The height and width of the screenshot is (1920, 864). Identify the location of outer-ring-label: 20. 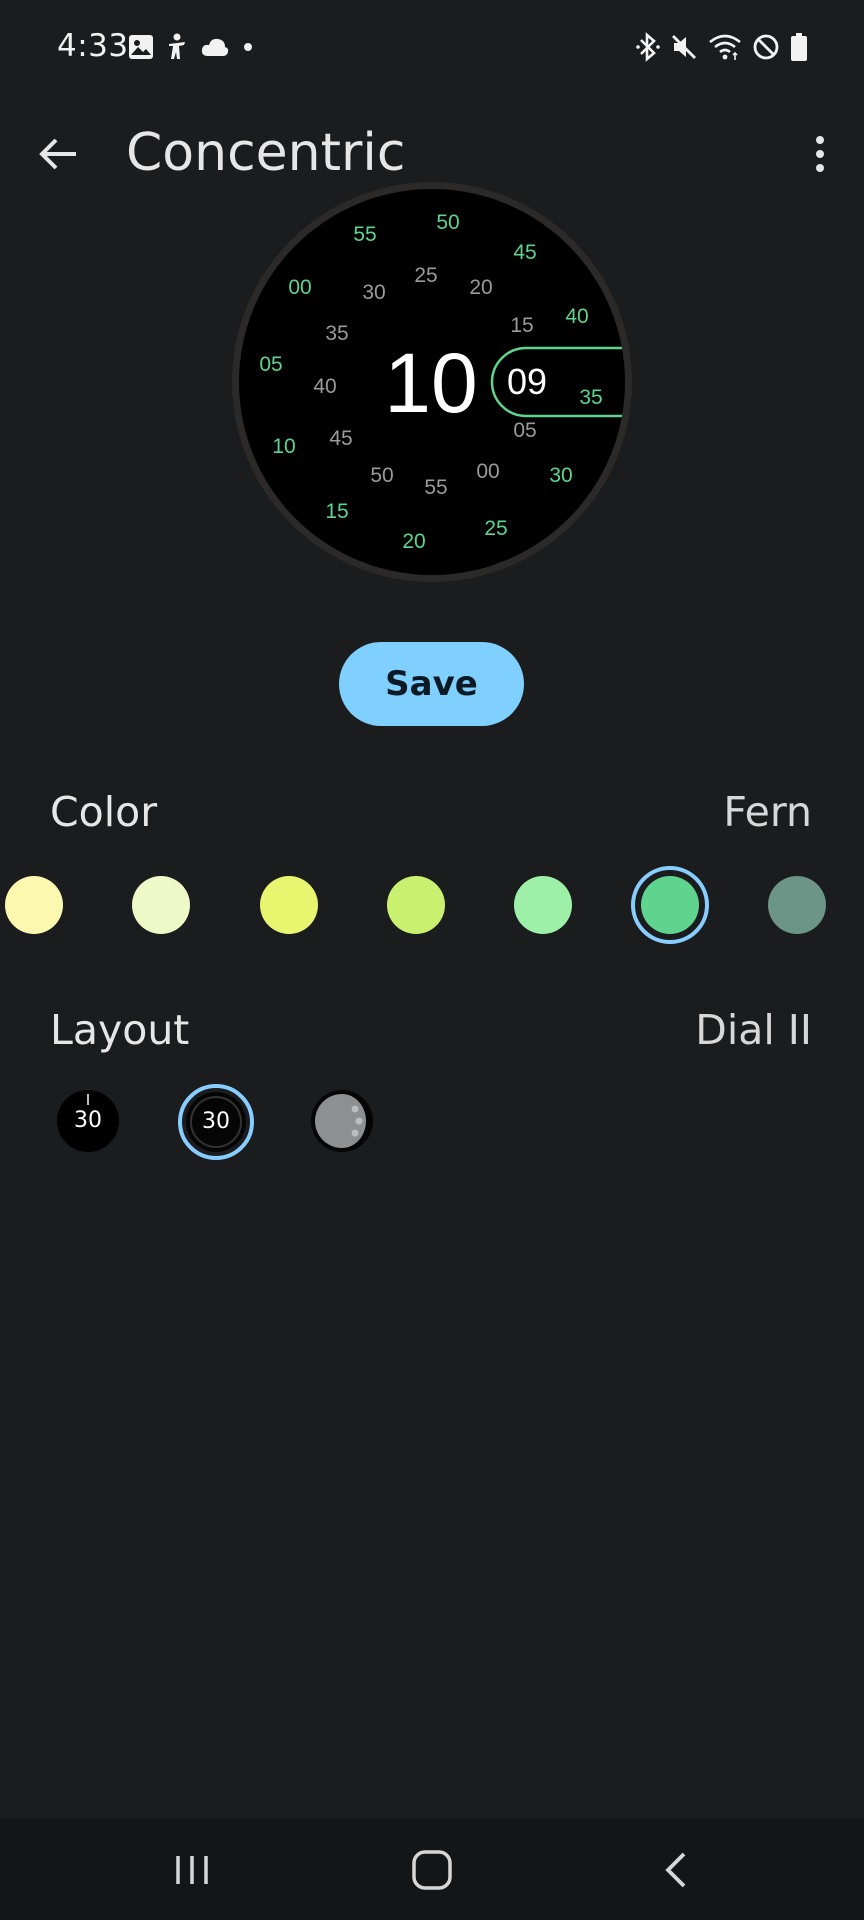
(413, 541).